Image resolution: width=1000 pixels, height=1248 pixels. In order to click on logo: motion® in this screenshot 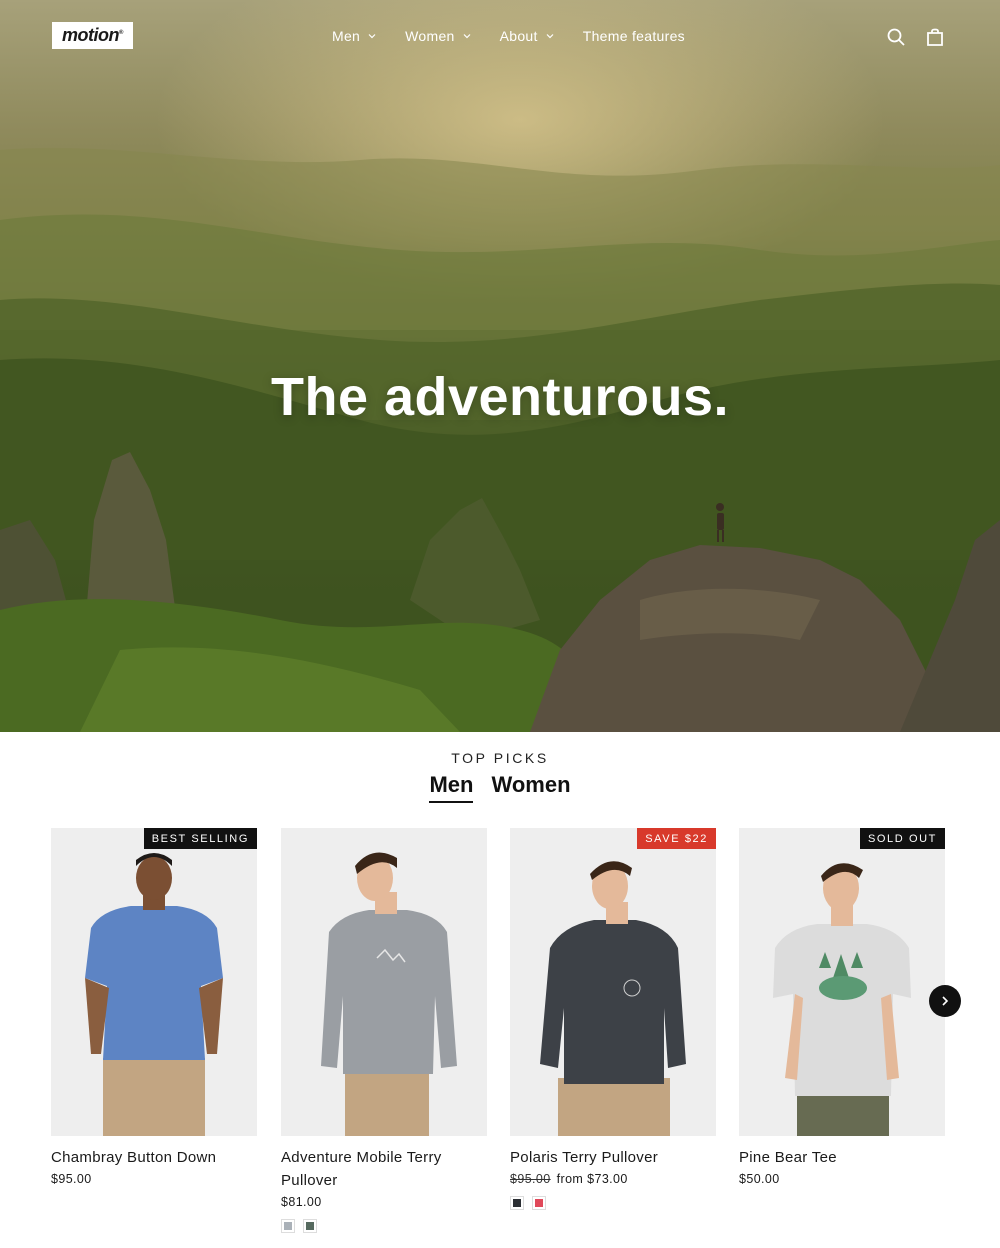, I will do `click(92, 35)`.